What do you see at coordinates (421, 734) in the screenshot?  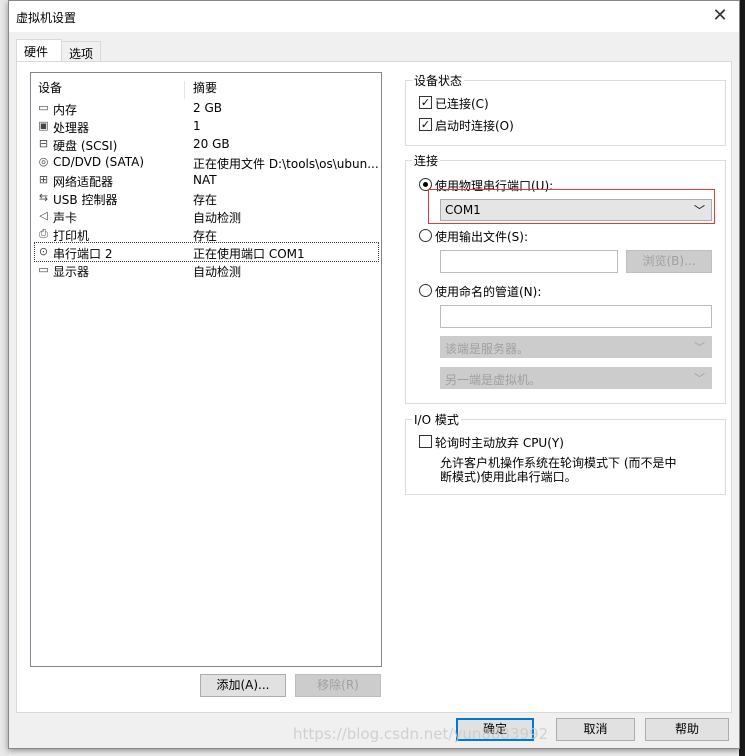 I see `watermark: https://blog.csdn.net/yun8883992` at bounding box center [421, 734].